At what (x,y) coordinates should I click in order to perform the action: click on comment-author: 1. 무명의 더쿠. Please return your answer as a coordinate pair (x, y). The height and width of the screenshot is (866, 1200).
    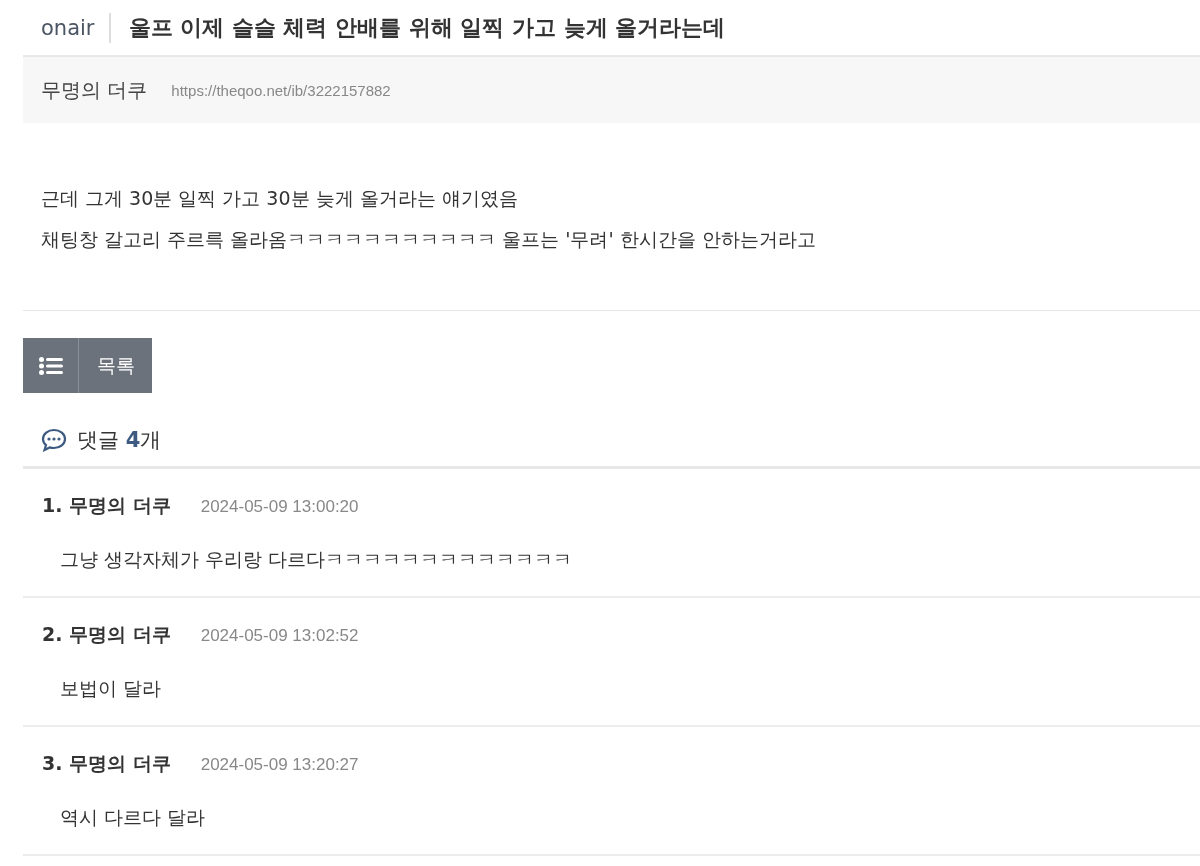
    Looking at the image, I should click on (106, 505).